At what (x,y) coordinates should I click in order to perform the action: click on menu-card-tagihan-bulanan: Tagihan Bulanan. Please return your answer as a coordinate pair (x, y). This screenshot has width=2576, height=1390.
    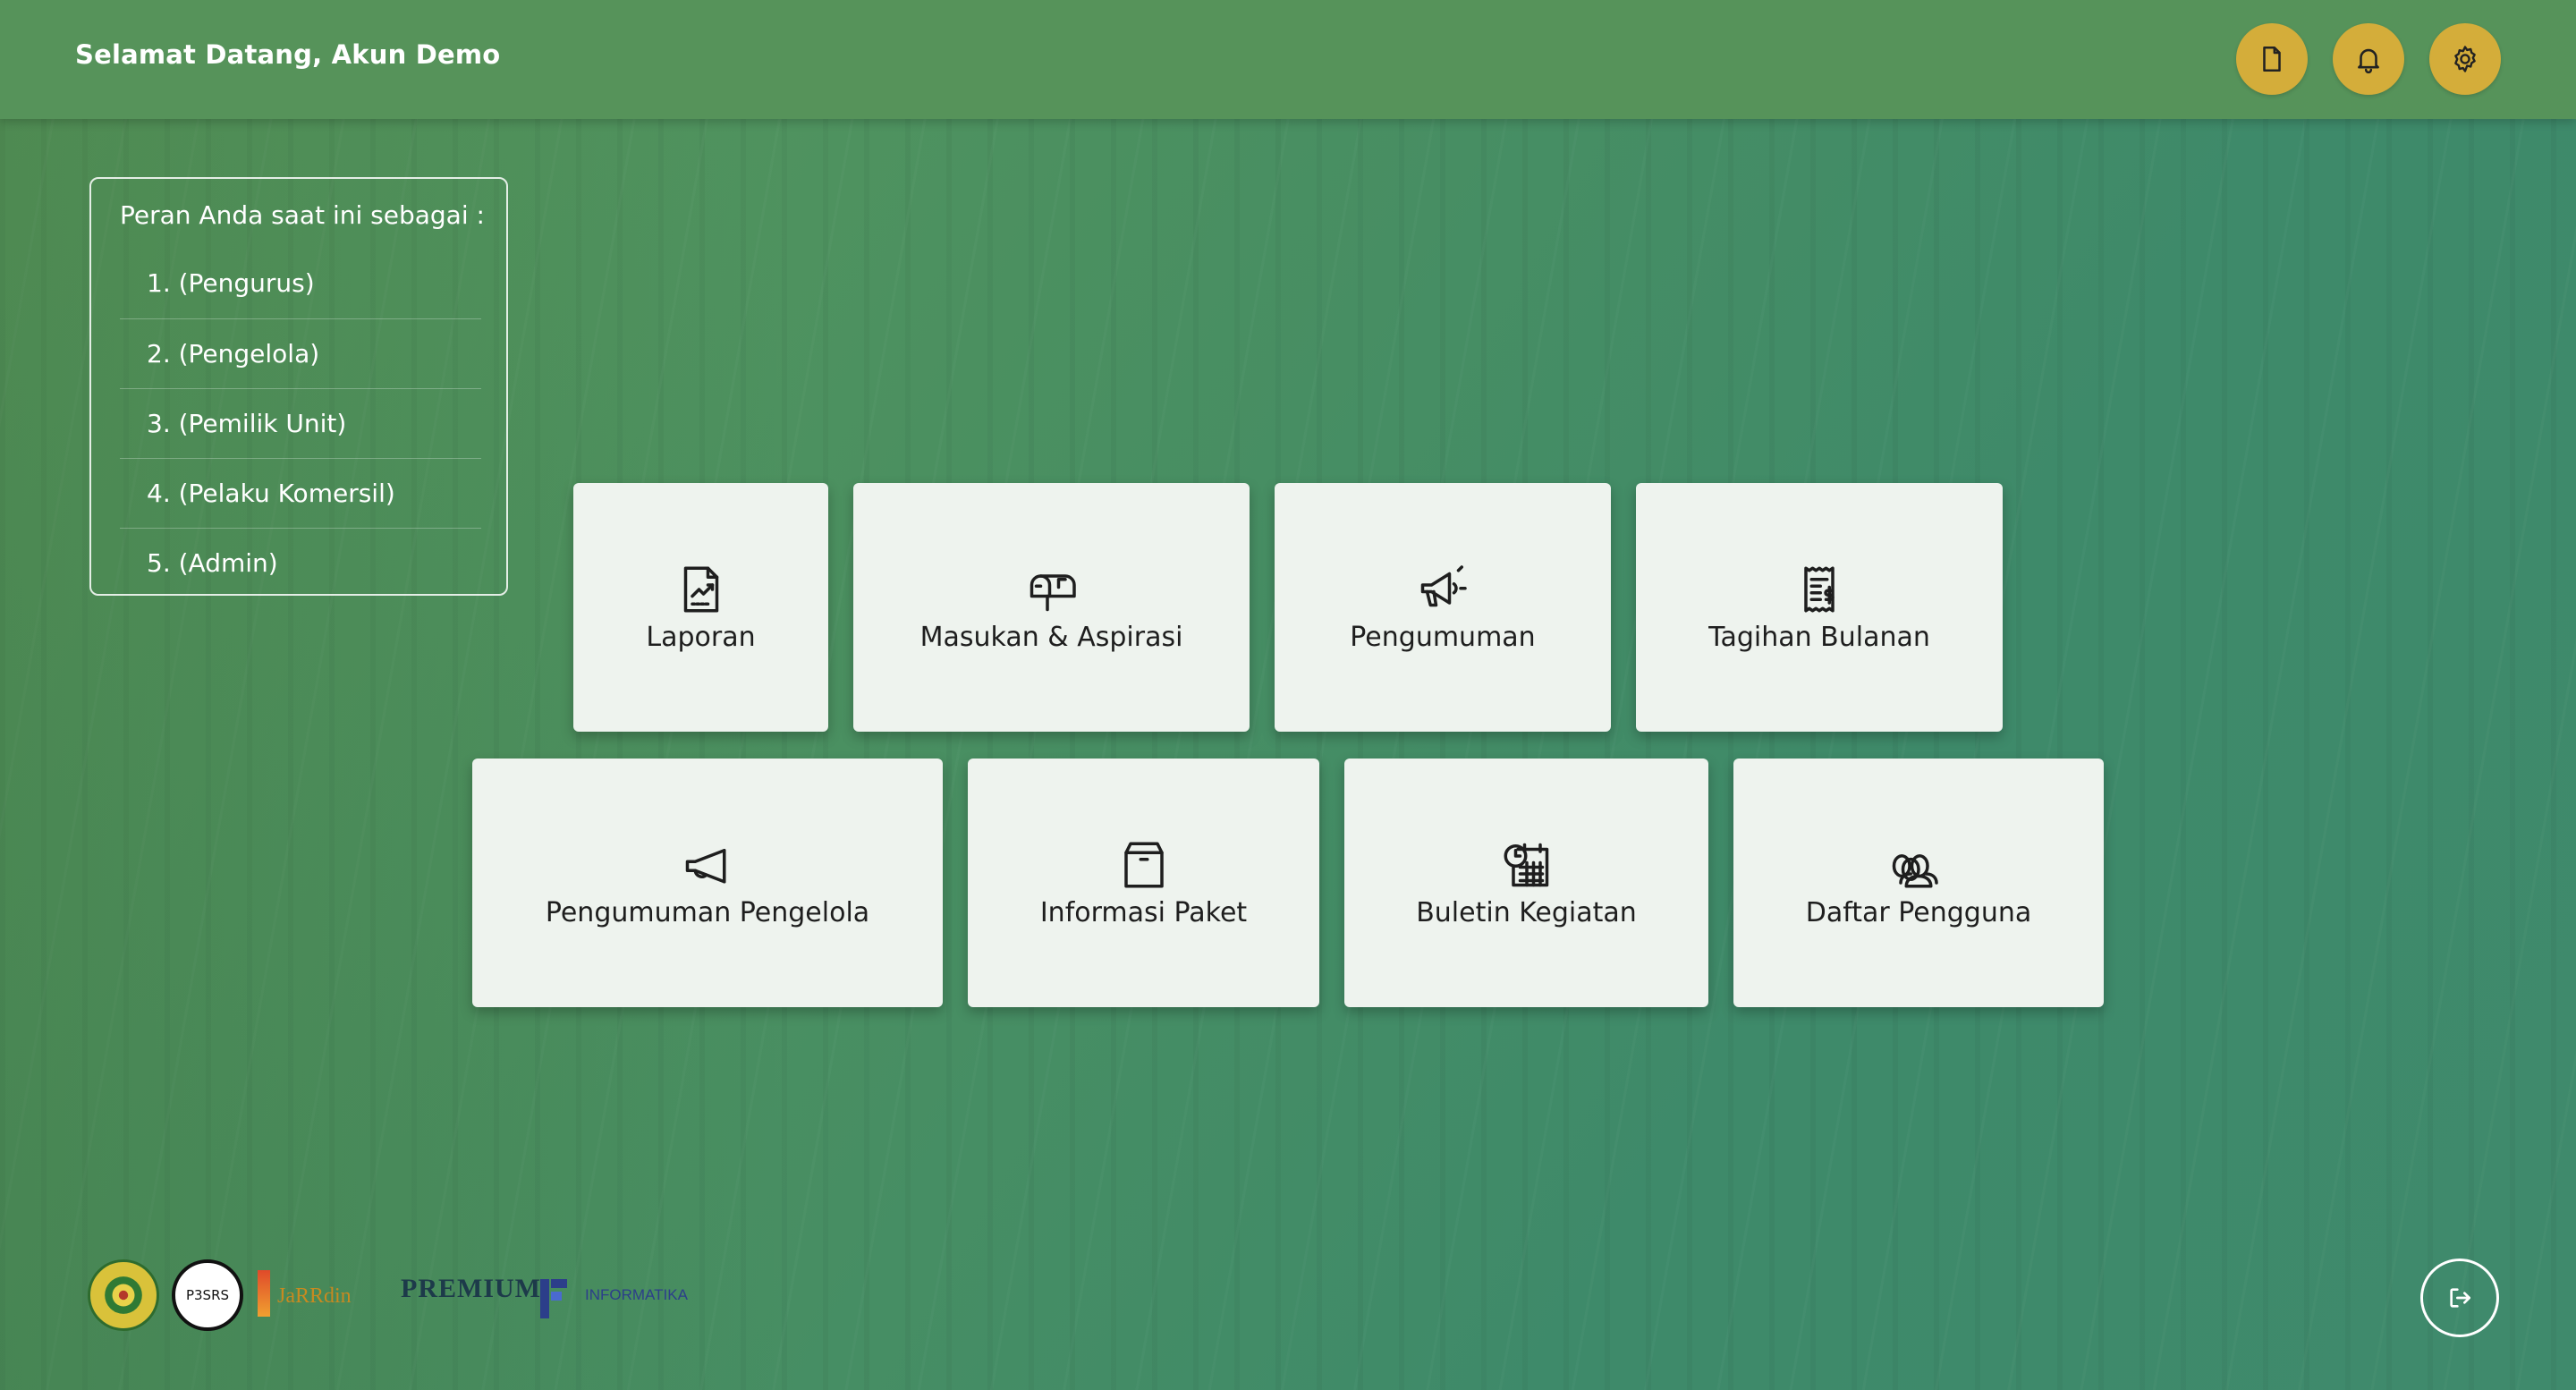
    Looking at the image, I should click on (1819, 607).